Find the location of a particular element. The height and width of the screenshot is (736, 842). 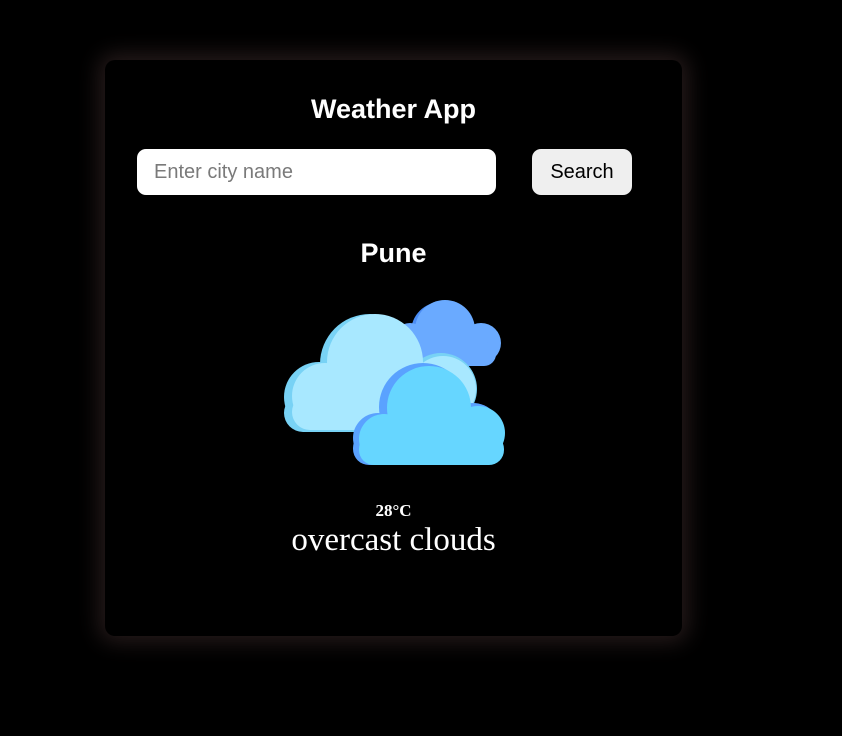

app-title: Weather App is located at coordinates (393, 109).